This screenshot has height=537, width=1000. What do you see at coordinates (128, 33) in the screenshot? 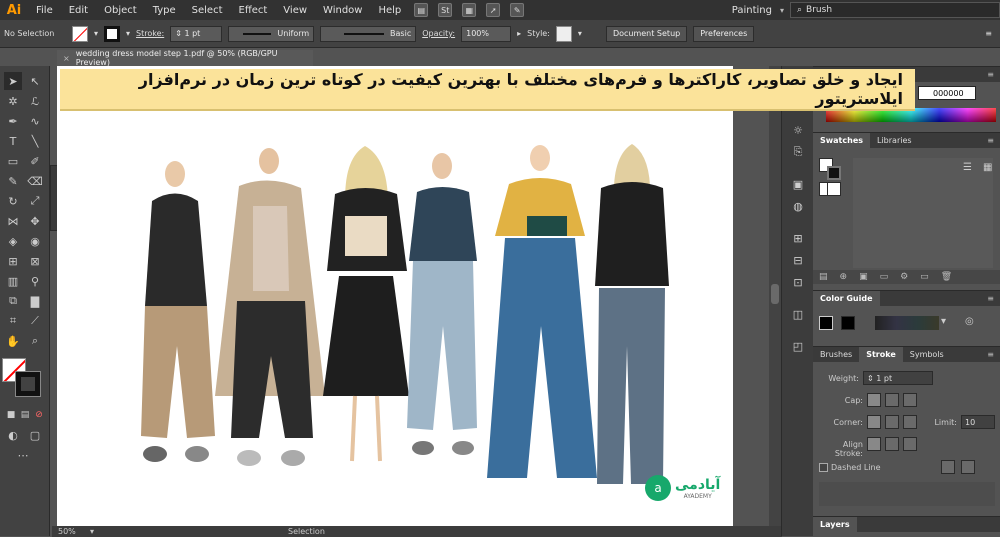
I see `stroke-dropdown: ▾` at bounding box center [128, 33].